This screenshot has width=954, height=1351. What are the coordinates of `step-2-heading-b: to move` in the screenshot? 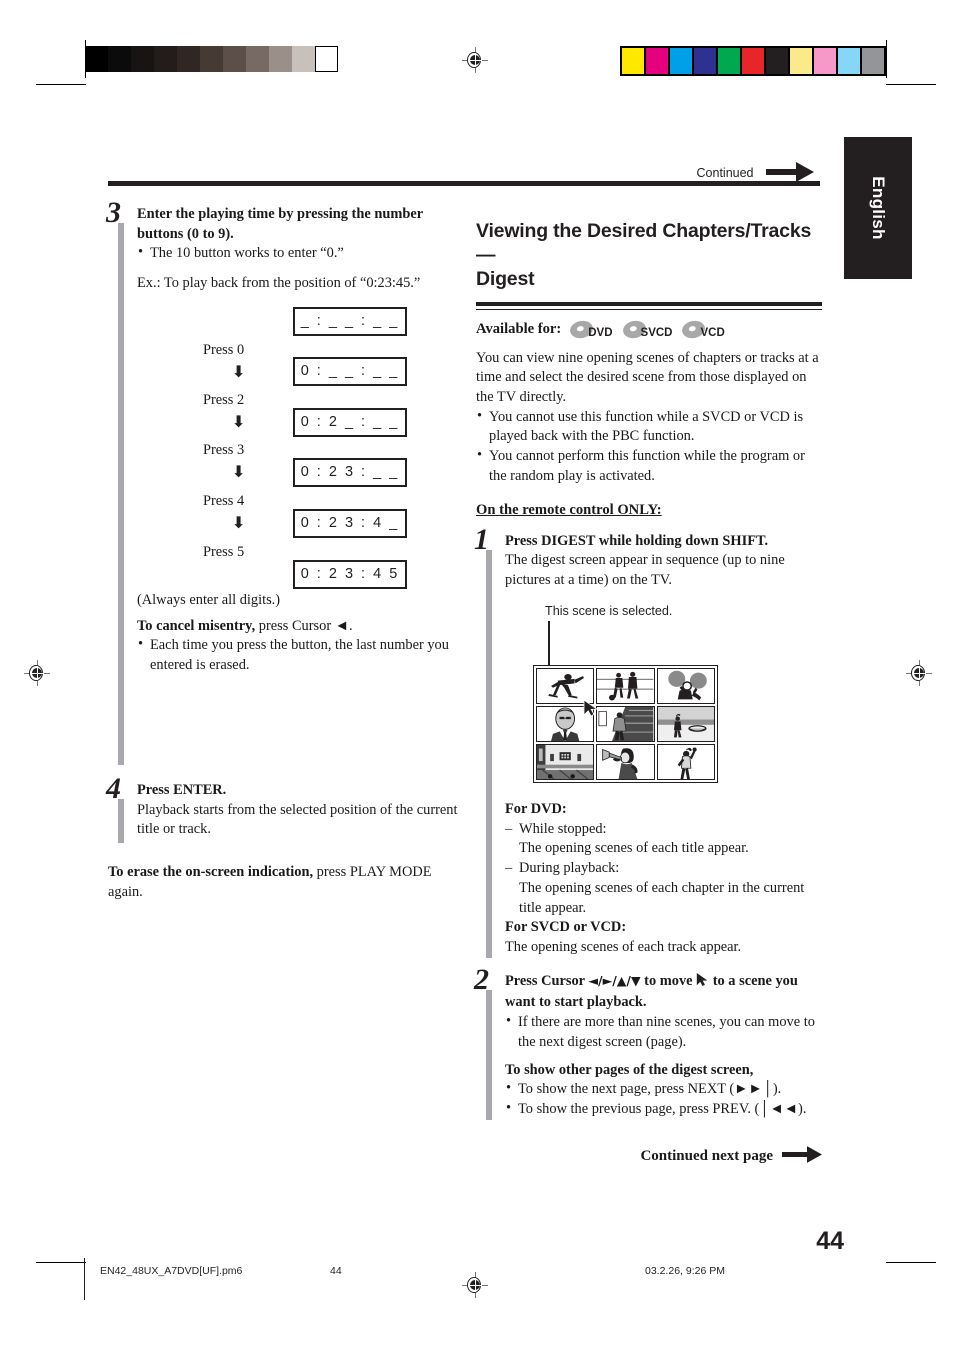 It's located at (668, 980).